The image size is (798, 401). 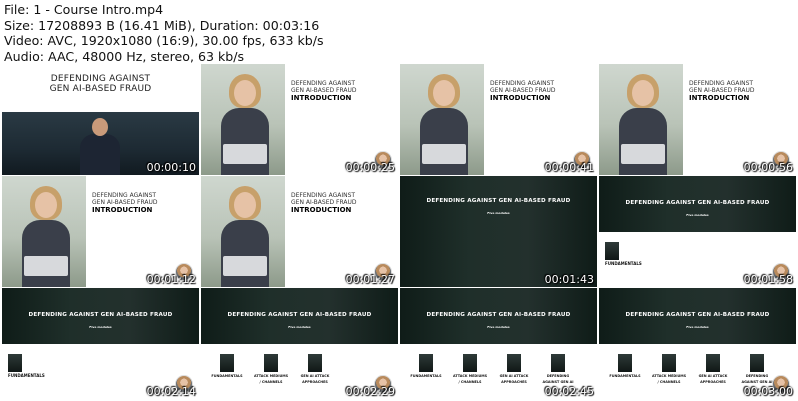 What do you see at coordinates (569, 279) in the screenshot?
I see `timestamp: 00:01:43` at bounding box center [569, 279].